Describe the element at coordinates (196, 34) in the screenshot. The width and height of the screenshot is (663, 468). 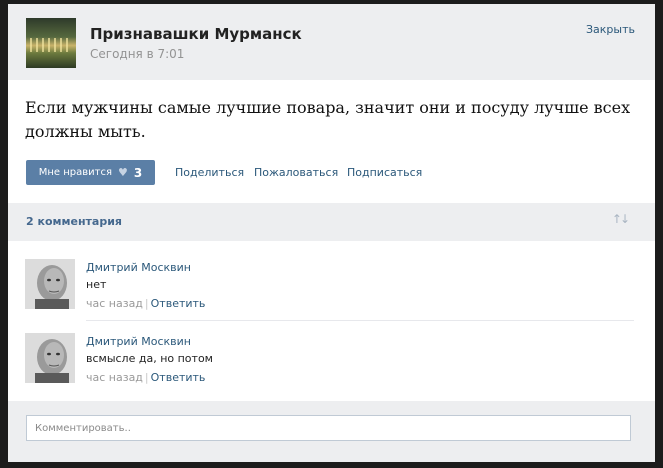
I see `group-name: Признавашки Мурманск` at that location.